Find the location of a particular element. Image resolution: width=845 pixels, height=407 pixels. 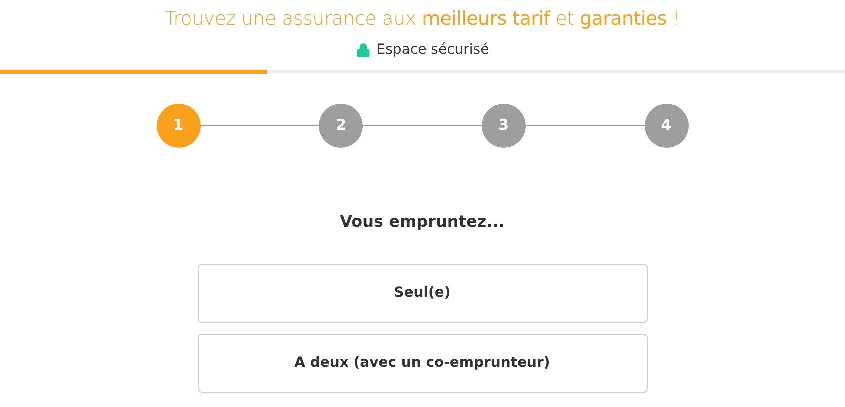

option-button: Seul(e) is located at coordinates (423, 293).